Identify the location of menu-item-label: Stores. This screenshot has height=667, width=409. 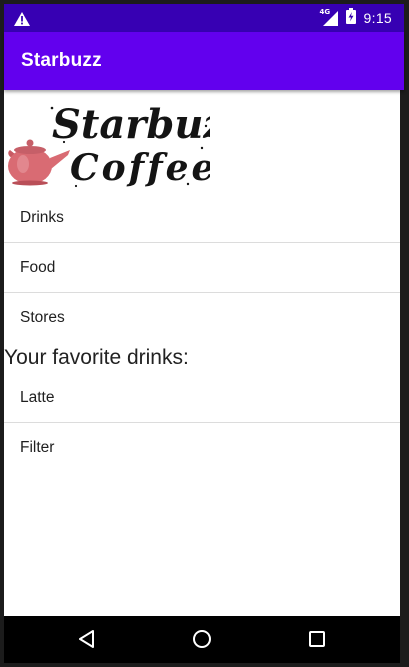
(42, 317).